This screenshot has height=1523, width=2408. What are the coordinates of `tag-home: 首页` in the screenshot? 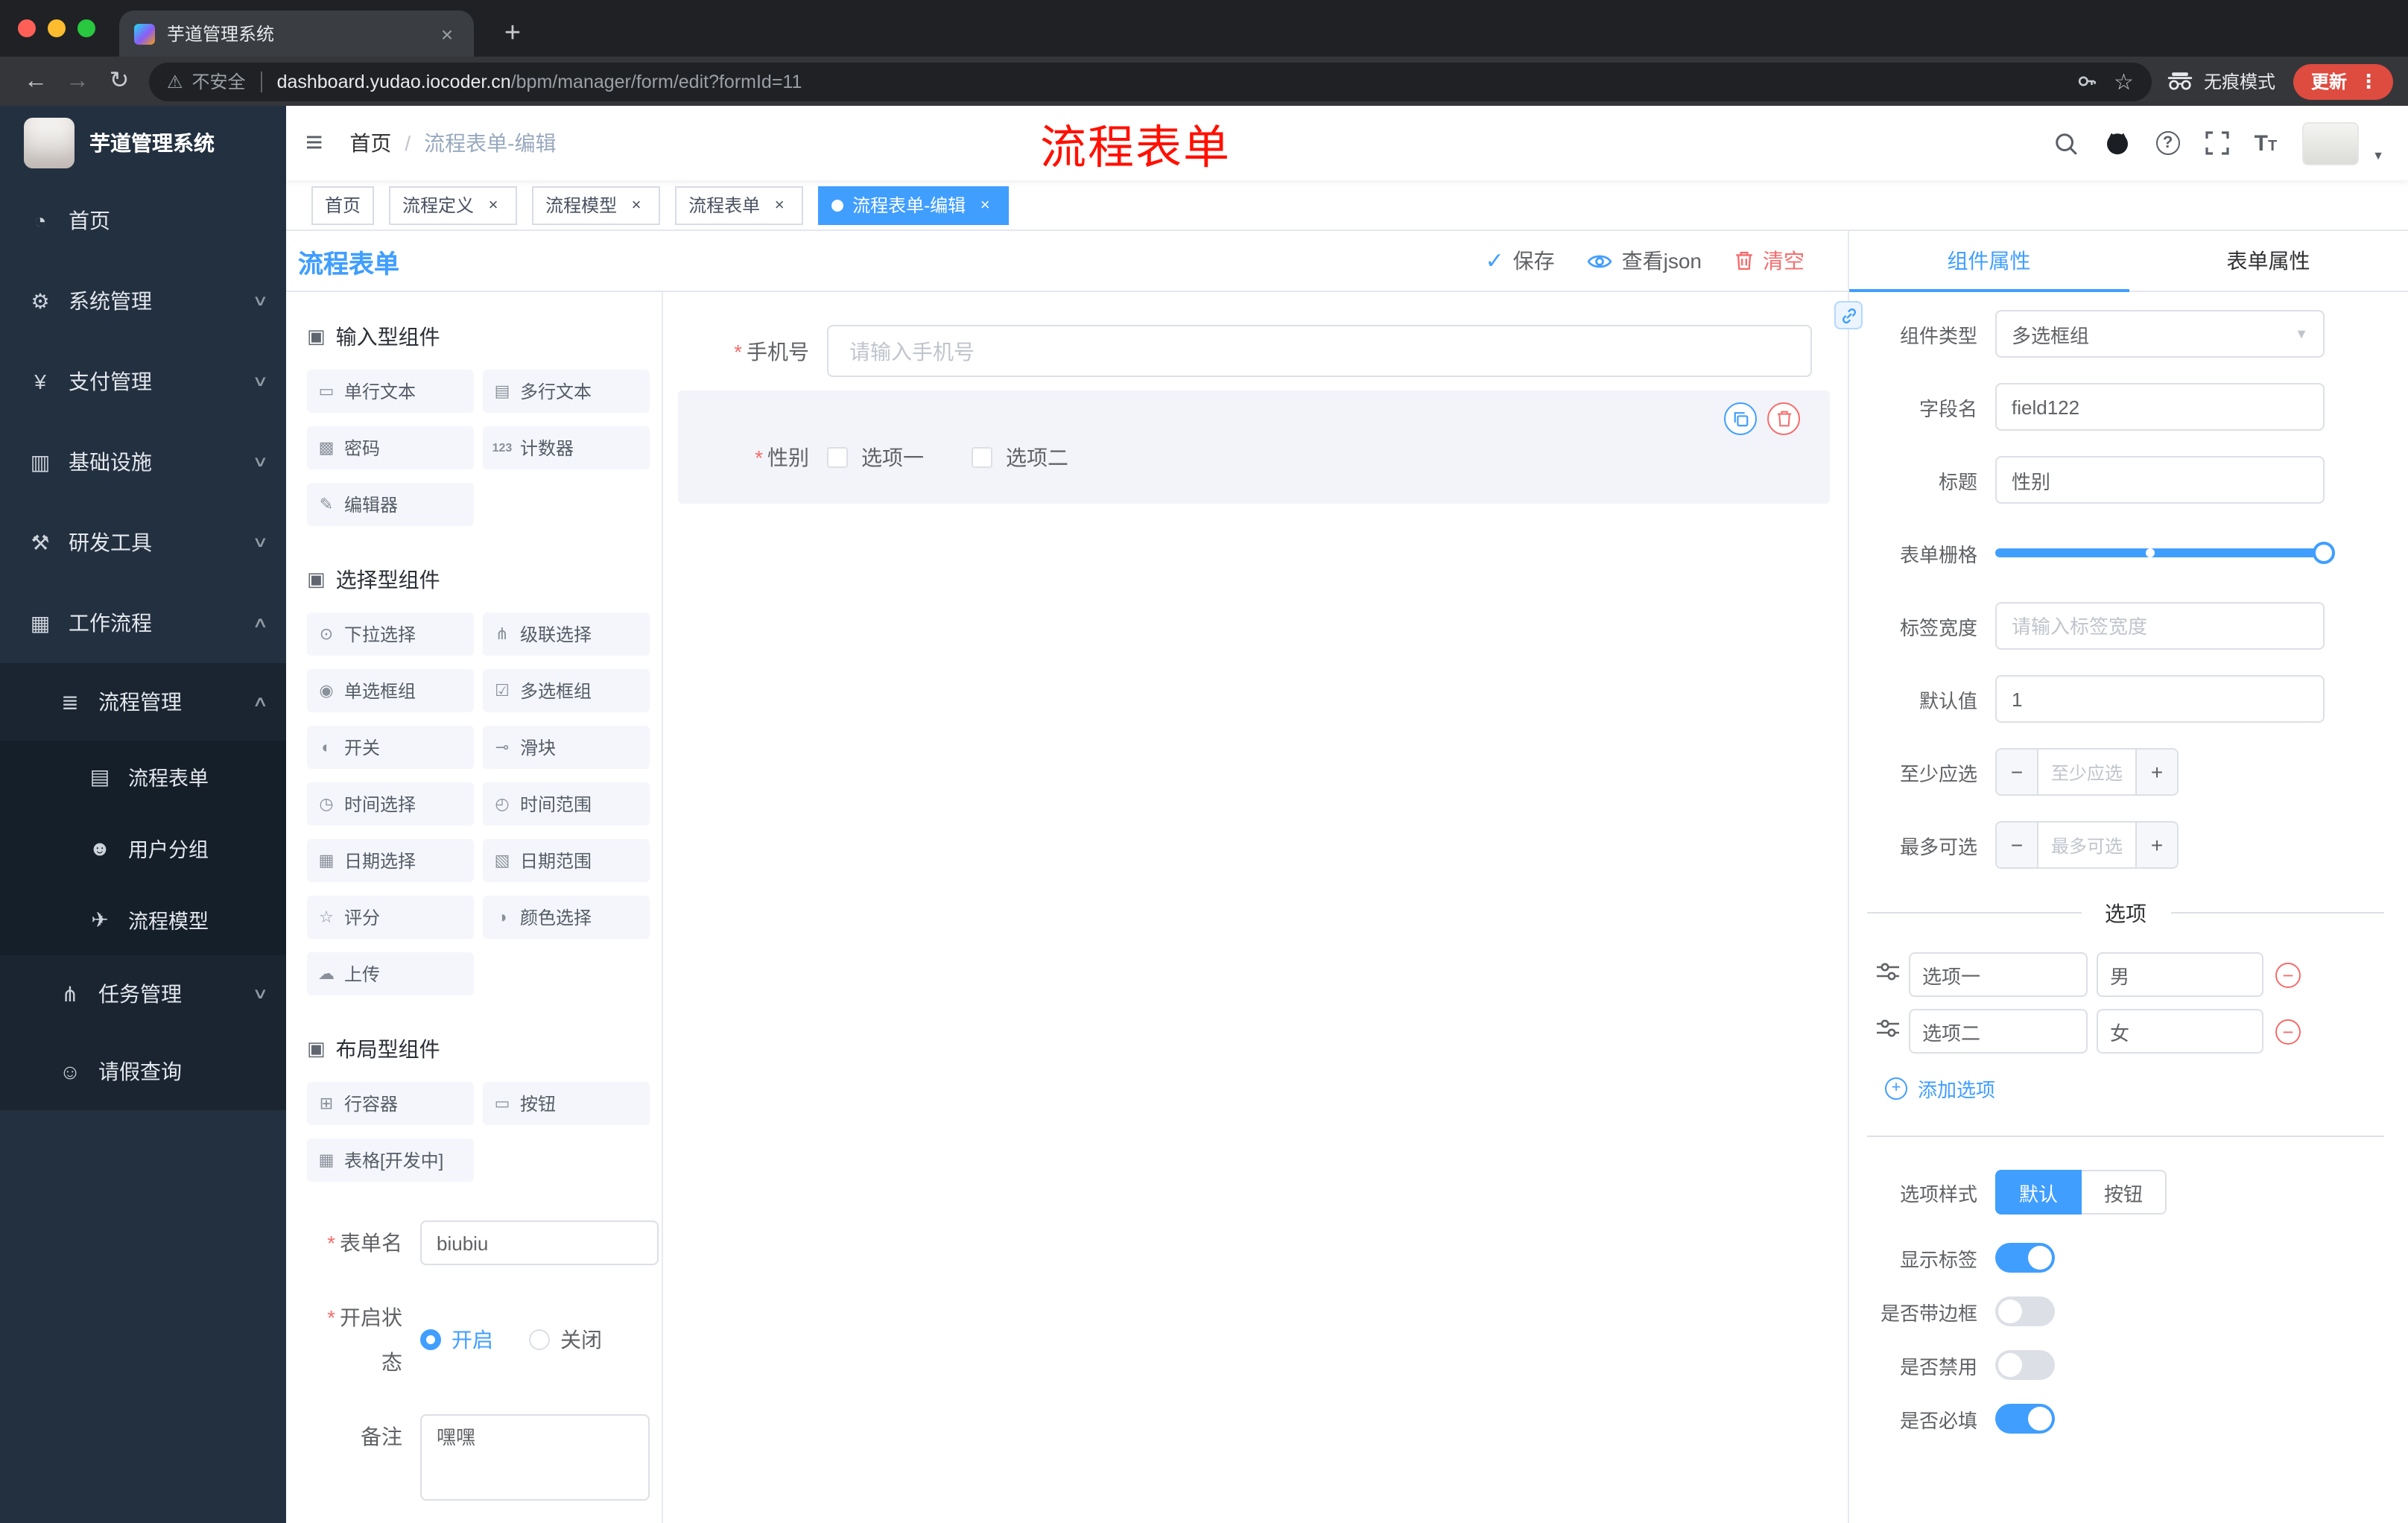 It's located at (343, 205).